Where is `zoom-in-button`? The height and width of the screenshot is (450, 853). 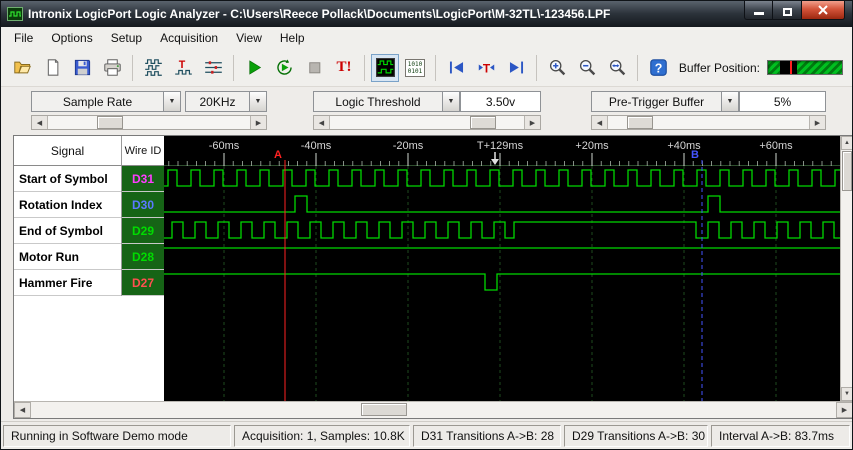
zoom-in-button is located at coordinates (557, 68).